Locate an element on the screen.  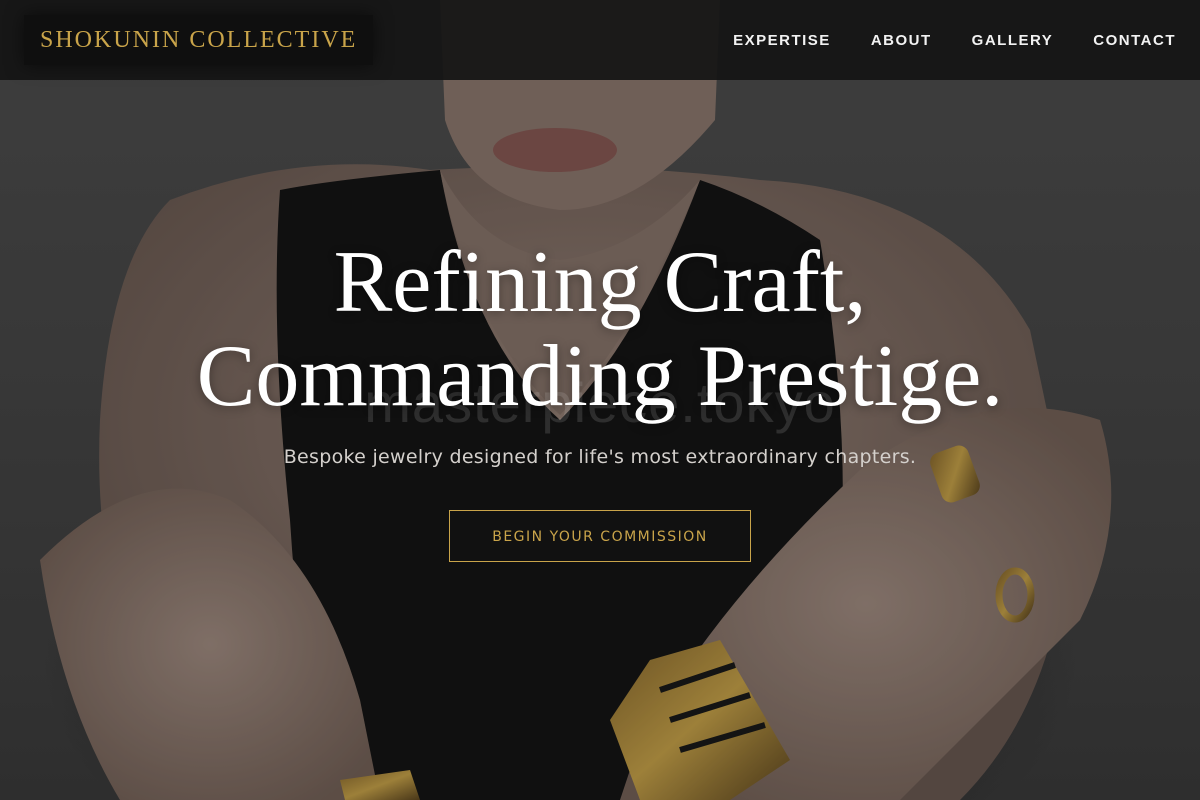
main-nav: EXPERTISE ABOUT GALLERY CONTACT is located at coordinates (954, 40).